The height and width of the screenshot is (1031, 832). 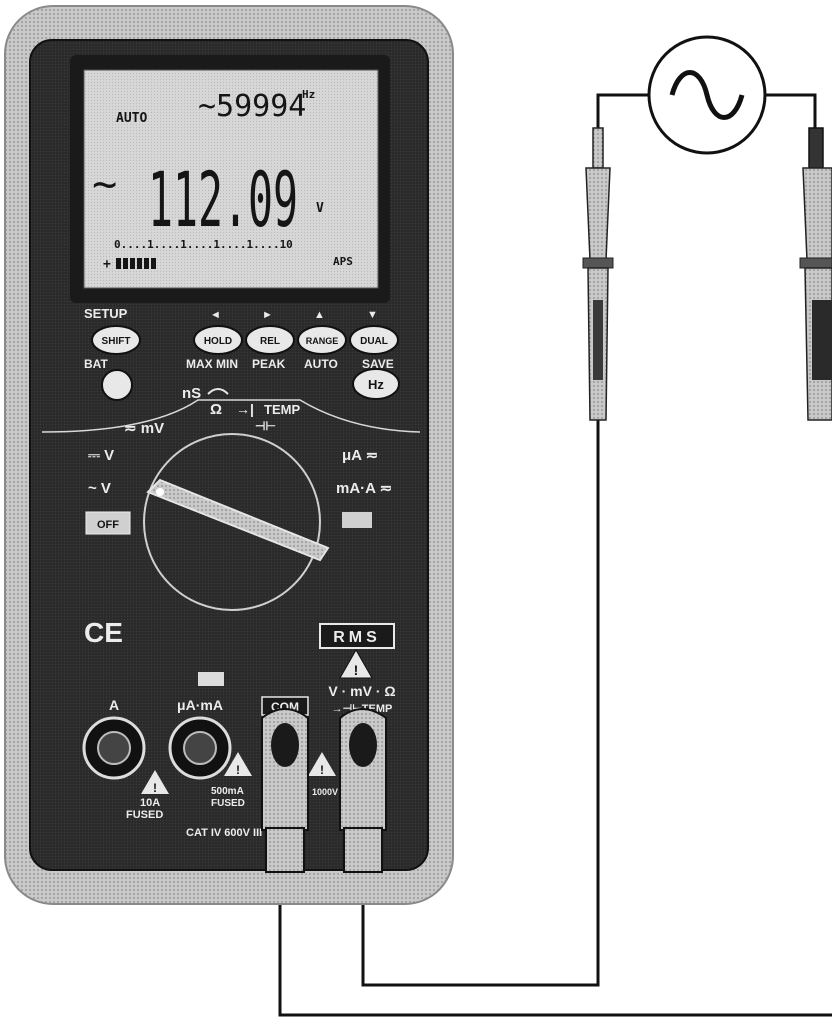 What do you see at coordinates (117, 385) in the screenshot?
I see `backlight-button` at bounding box center [117, 385].